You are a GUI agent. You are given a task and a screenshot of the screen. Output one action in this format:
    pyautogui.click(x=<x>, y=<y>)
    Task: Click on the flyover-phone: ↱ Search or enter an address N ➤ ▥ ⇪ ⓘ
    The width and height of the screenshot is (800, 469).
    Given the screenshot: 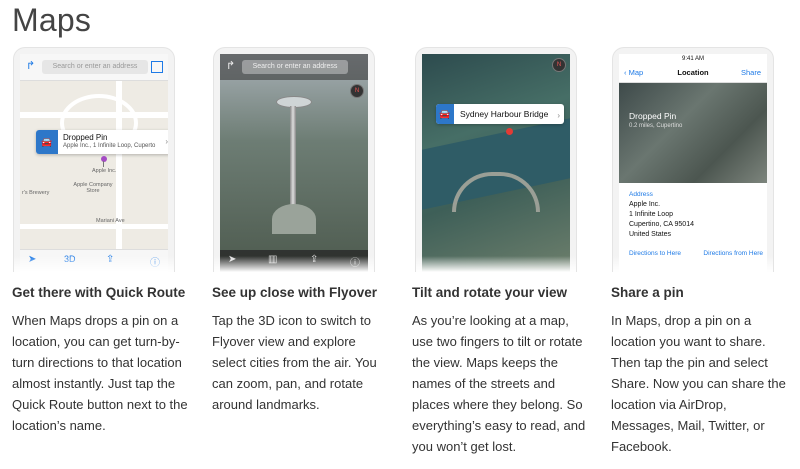 What is the action you would take?
    pyautogui.click(x=294, y=159)
    